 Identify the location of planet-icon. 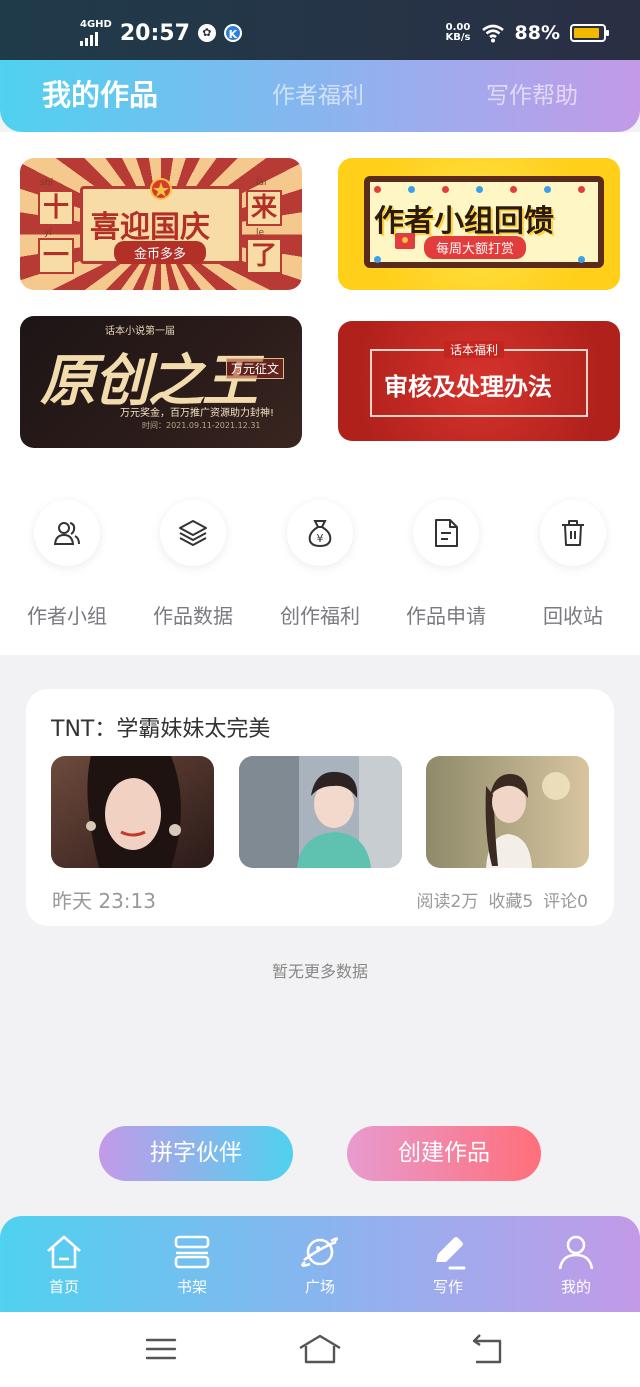
(320, 1252).